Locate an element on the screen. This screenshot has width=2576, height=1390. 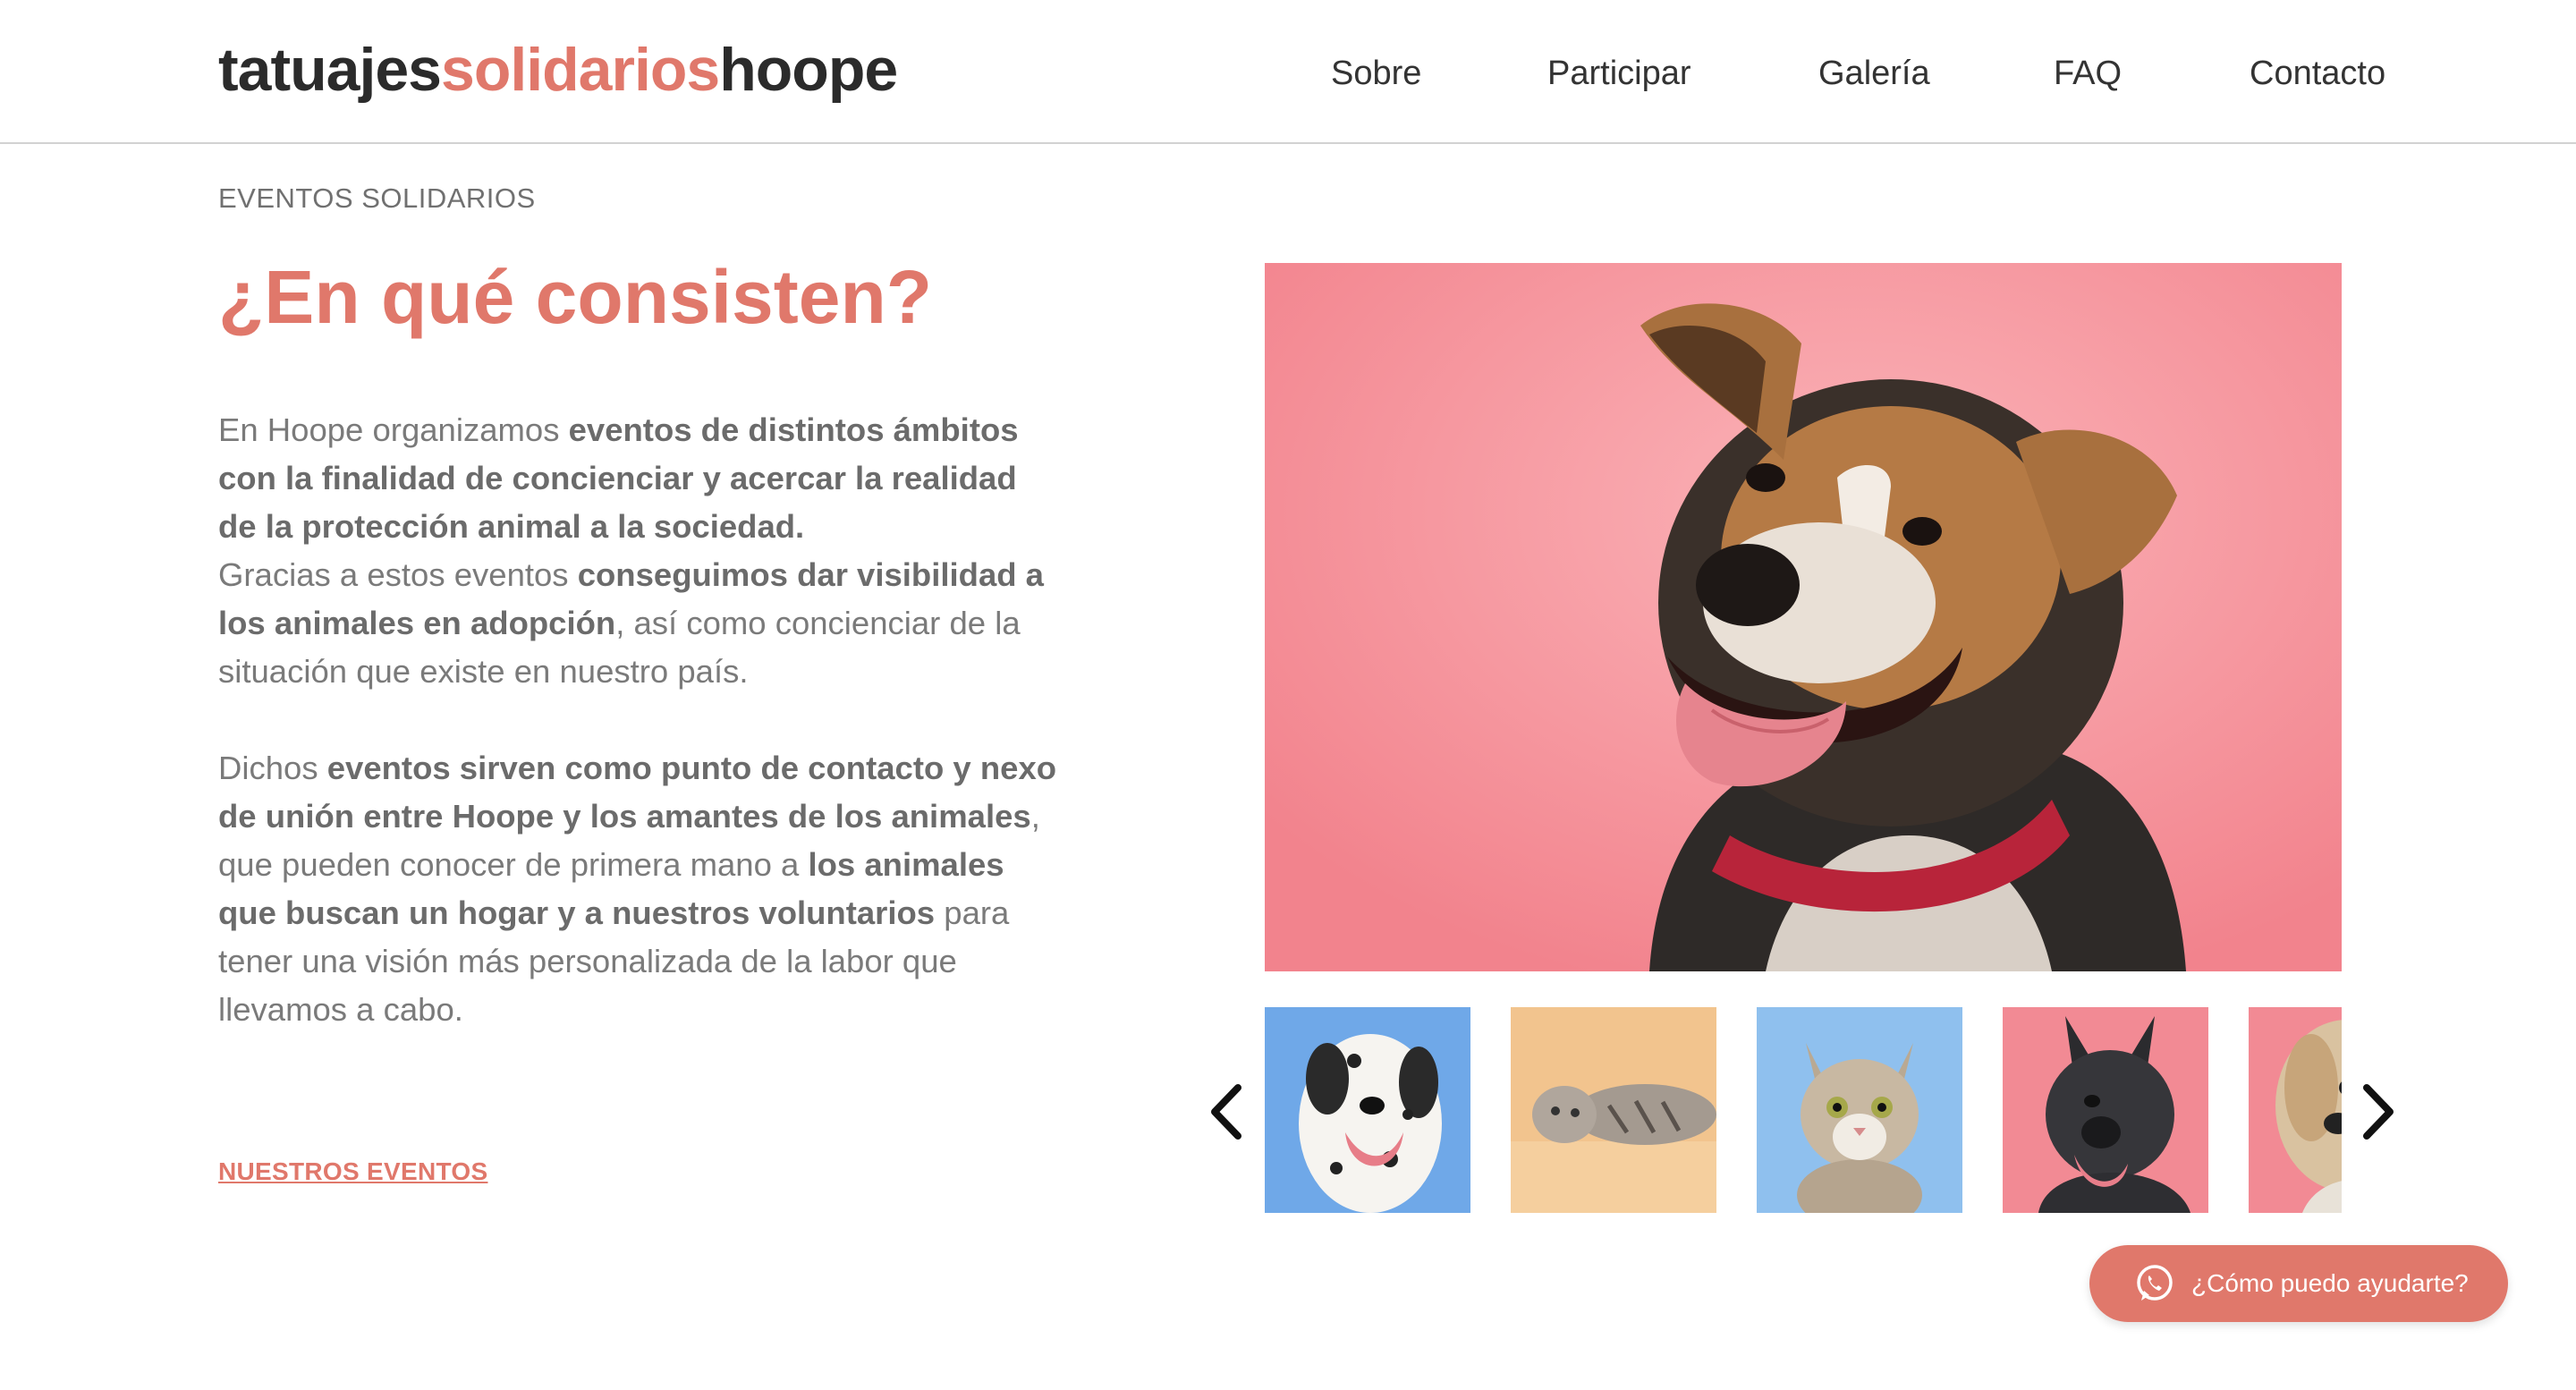
nav-contacto: Contacto is located at coordinates (2317, 73).